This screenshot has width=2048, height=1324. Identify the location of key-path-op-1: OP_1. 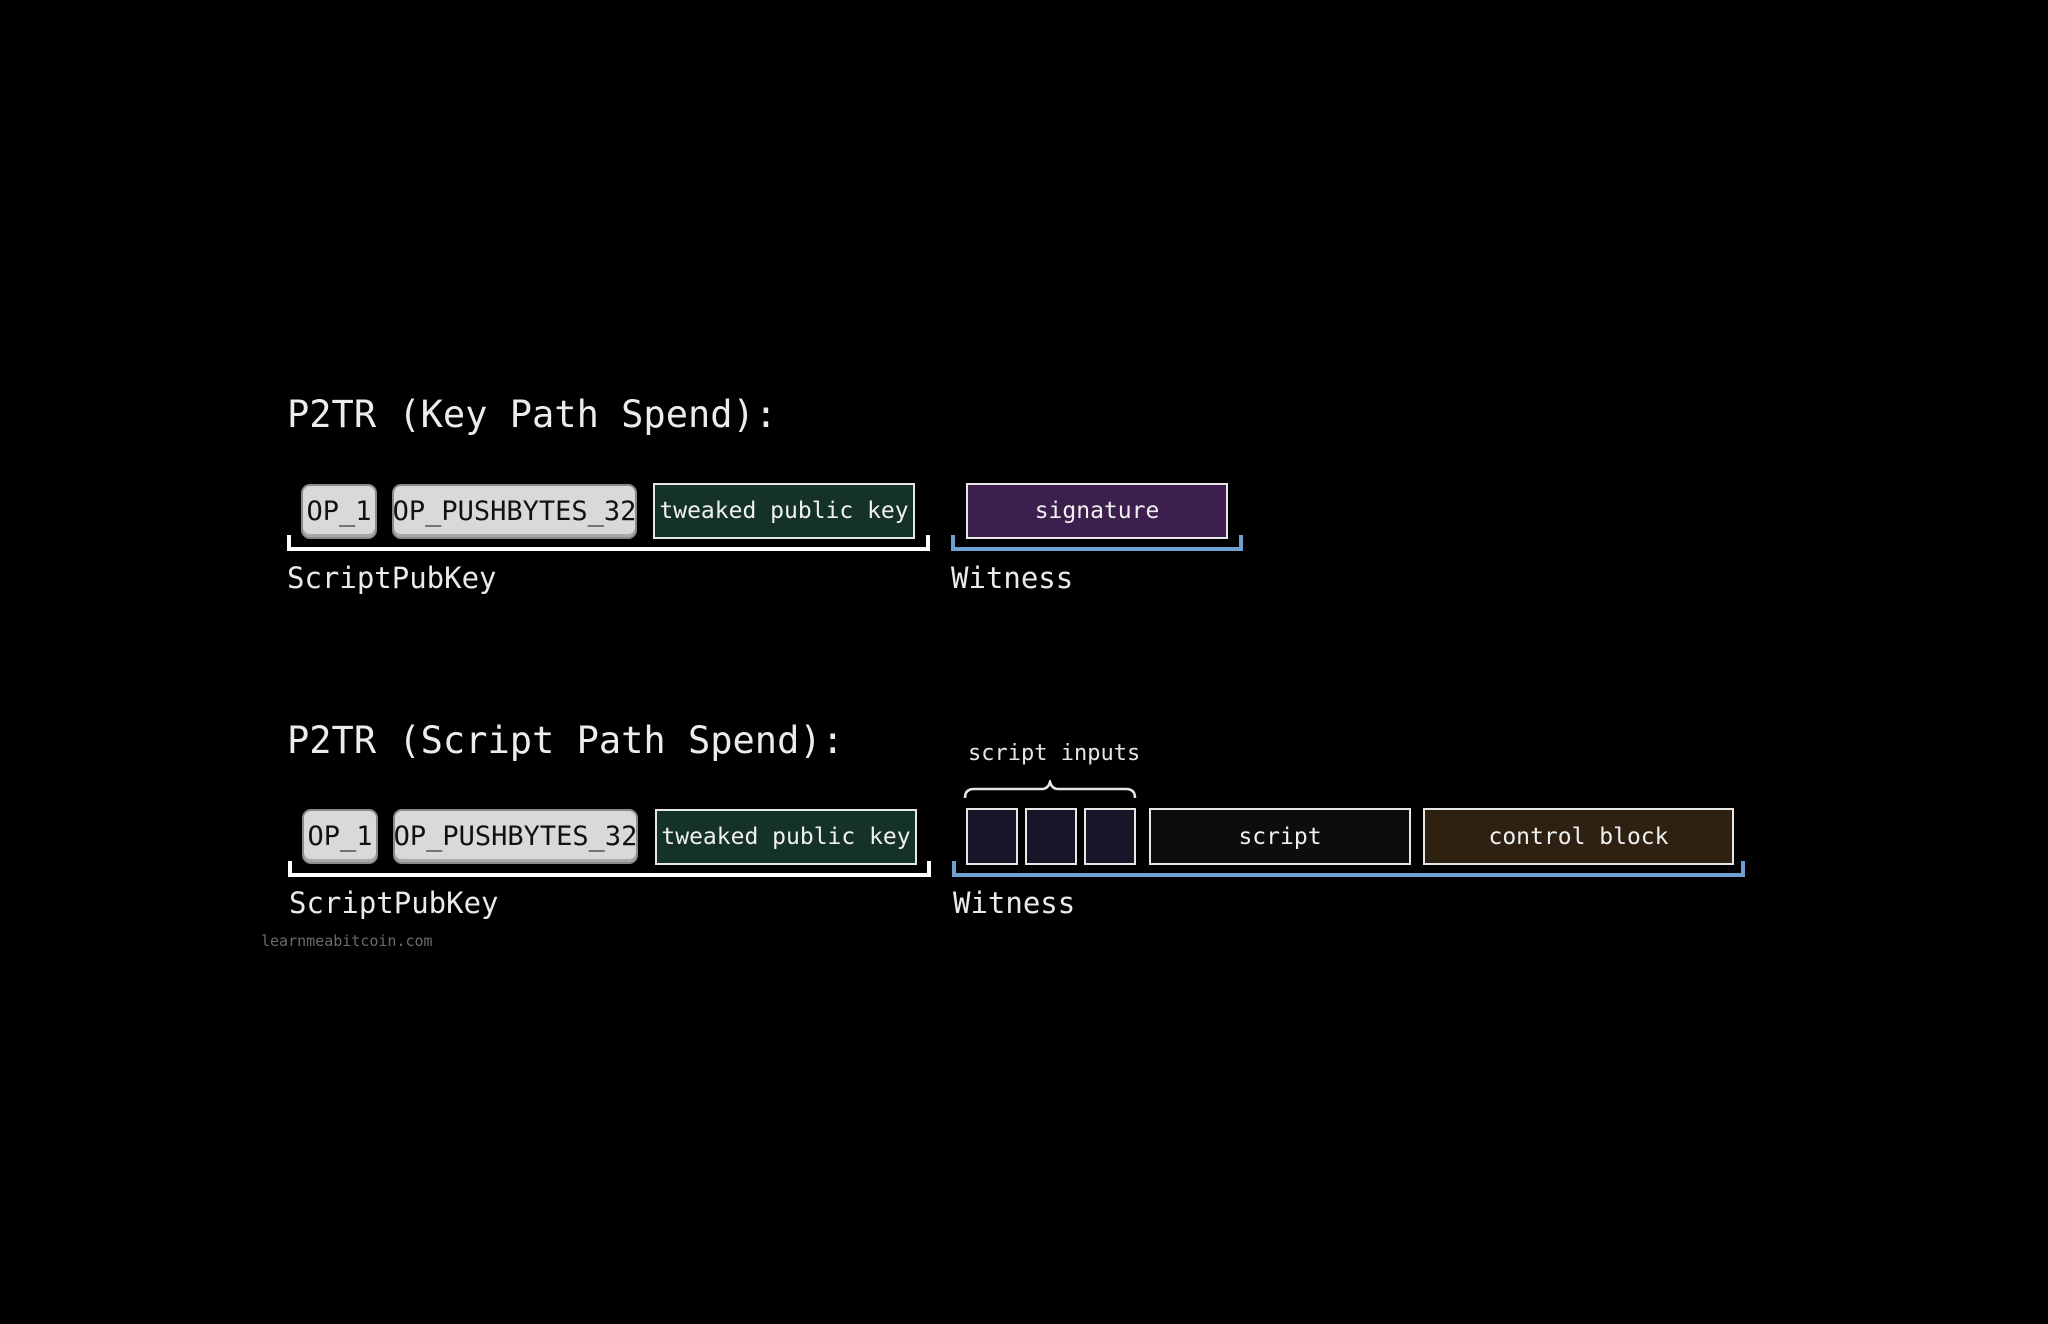
(339, 511).